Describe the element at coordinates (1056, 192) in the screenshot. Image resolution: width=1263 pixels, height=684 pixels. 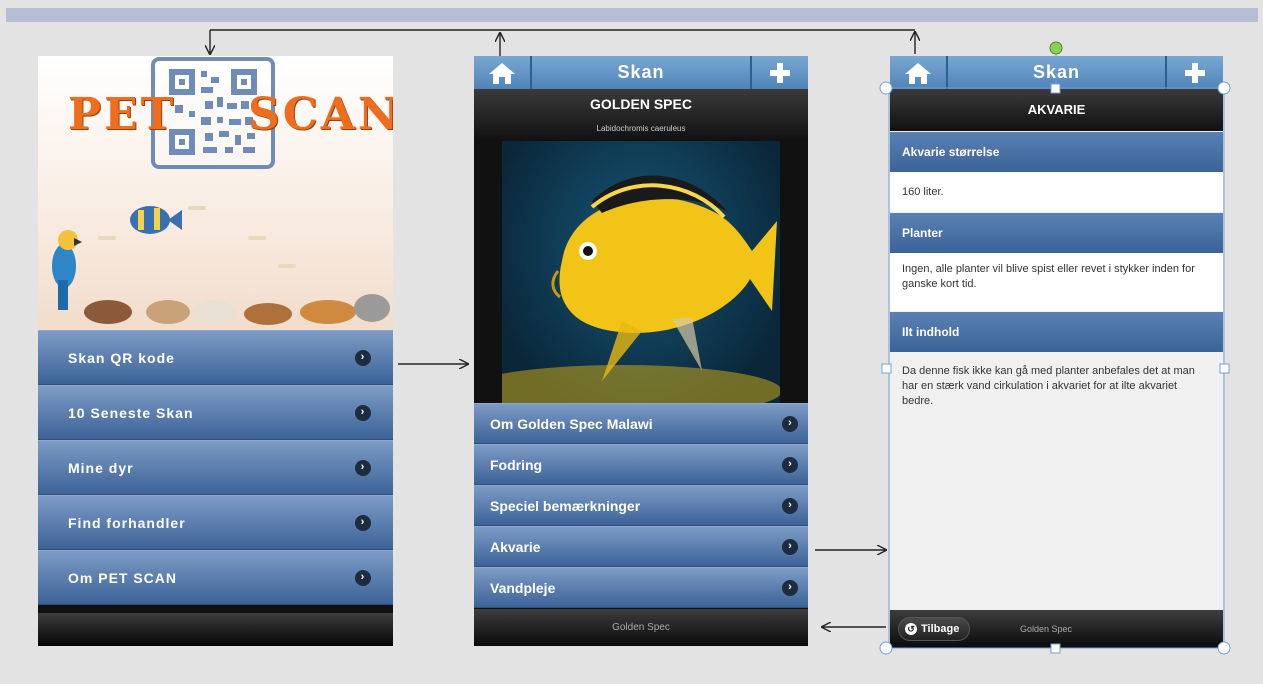
I see `section-text-akvarie-storrelse: 160 liter.` at that location.